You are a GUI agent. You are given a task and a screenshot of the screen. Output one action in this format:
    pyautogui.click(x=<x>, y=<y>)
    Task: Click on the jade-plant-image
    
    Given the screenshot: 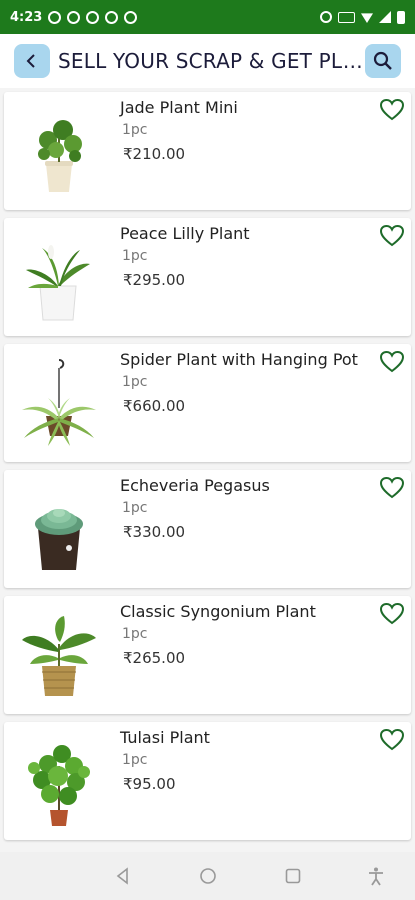 What is the action you would take?
    pyautogui.click(x=60, y=156)
    